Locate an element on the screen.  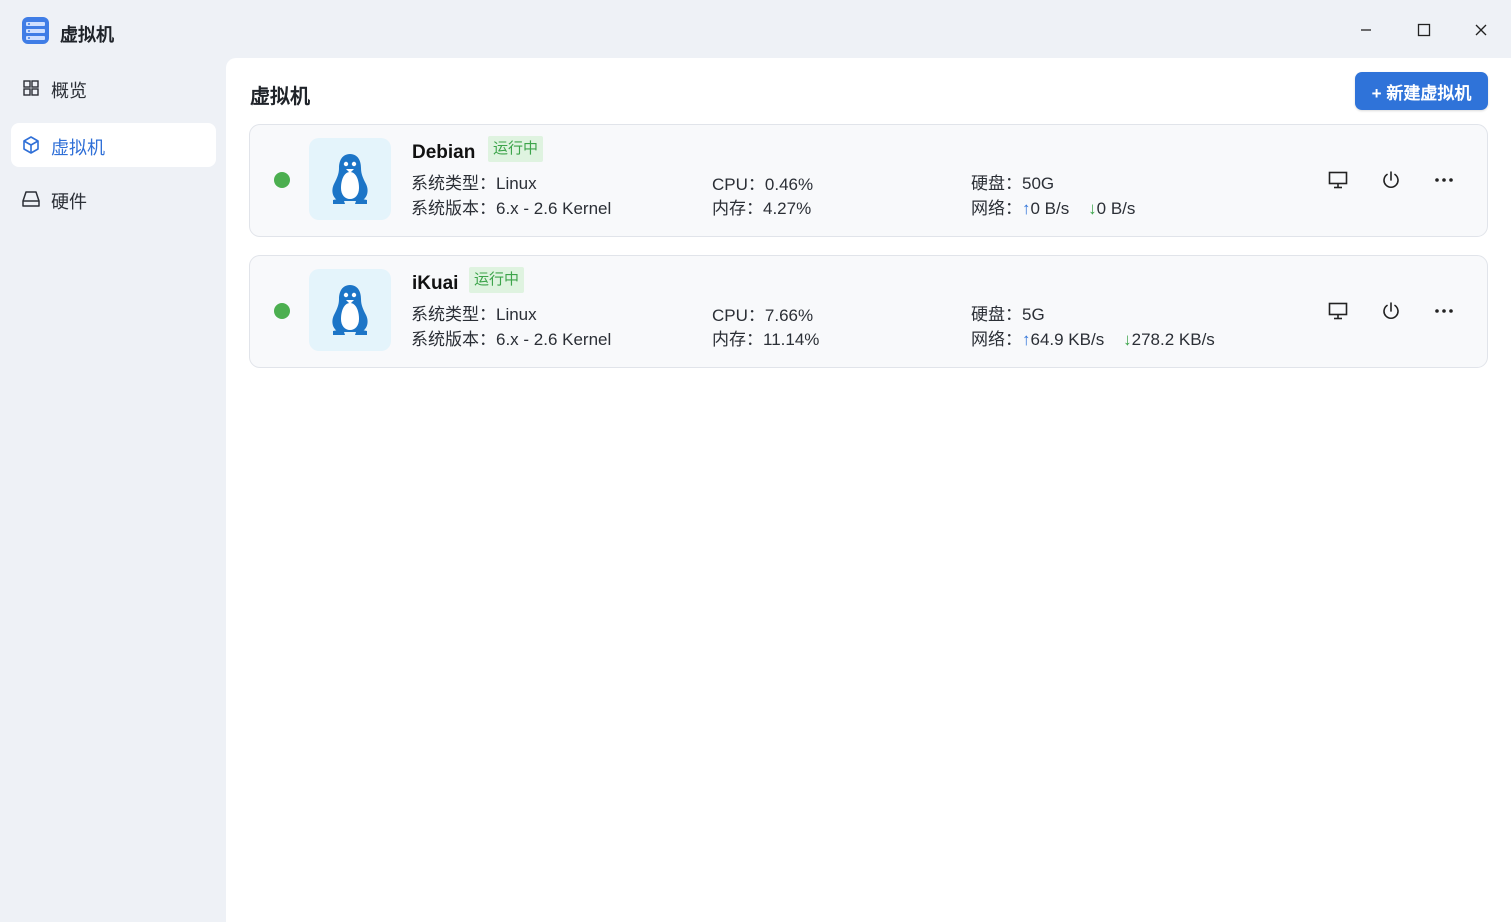
minimize-icon is located at coordinates (1366, 30).